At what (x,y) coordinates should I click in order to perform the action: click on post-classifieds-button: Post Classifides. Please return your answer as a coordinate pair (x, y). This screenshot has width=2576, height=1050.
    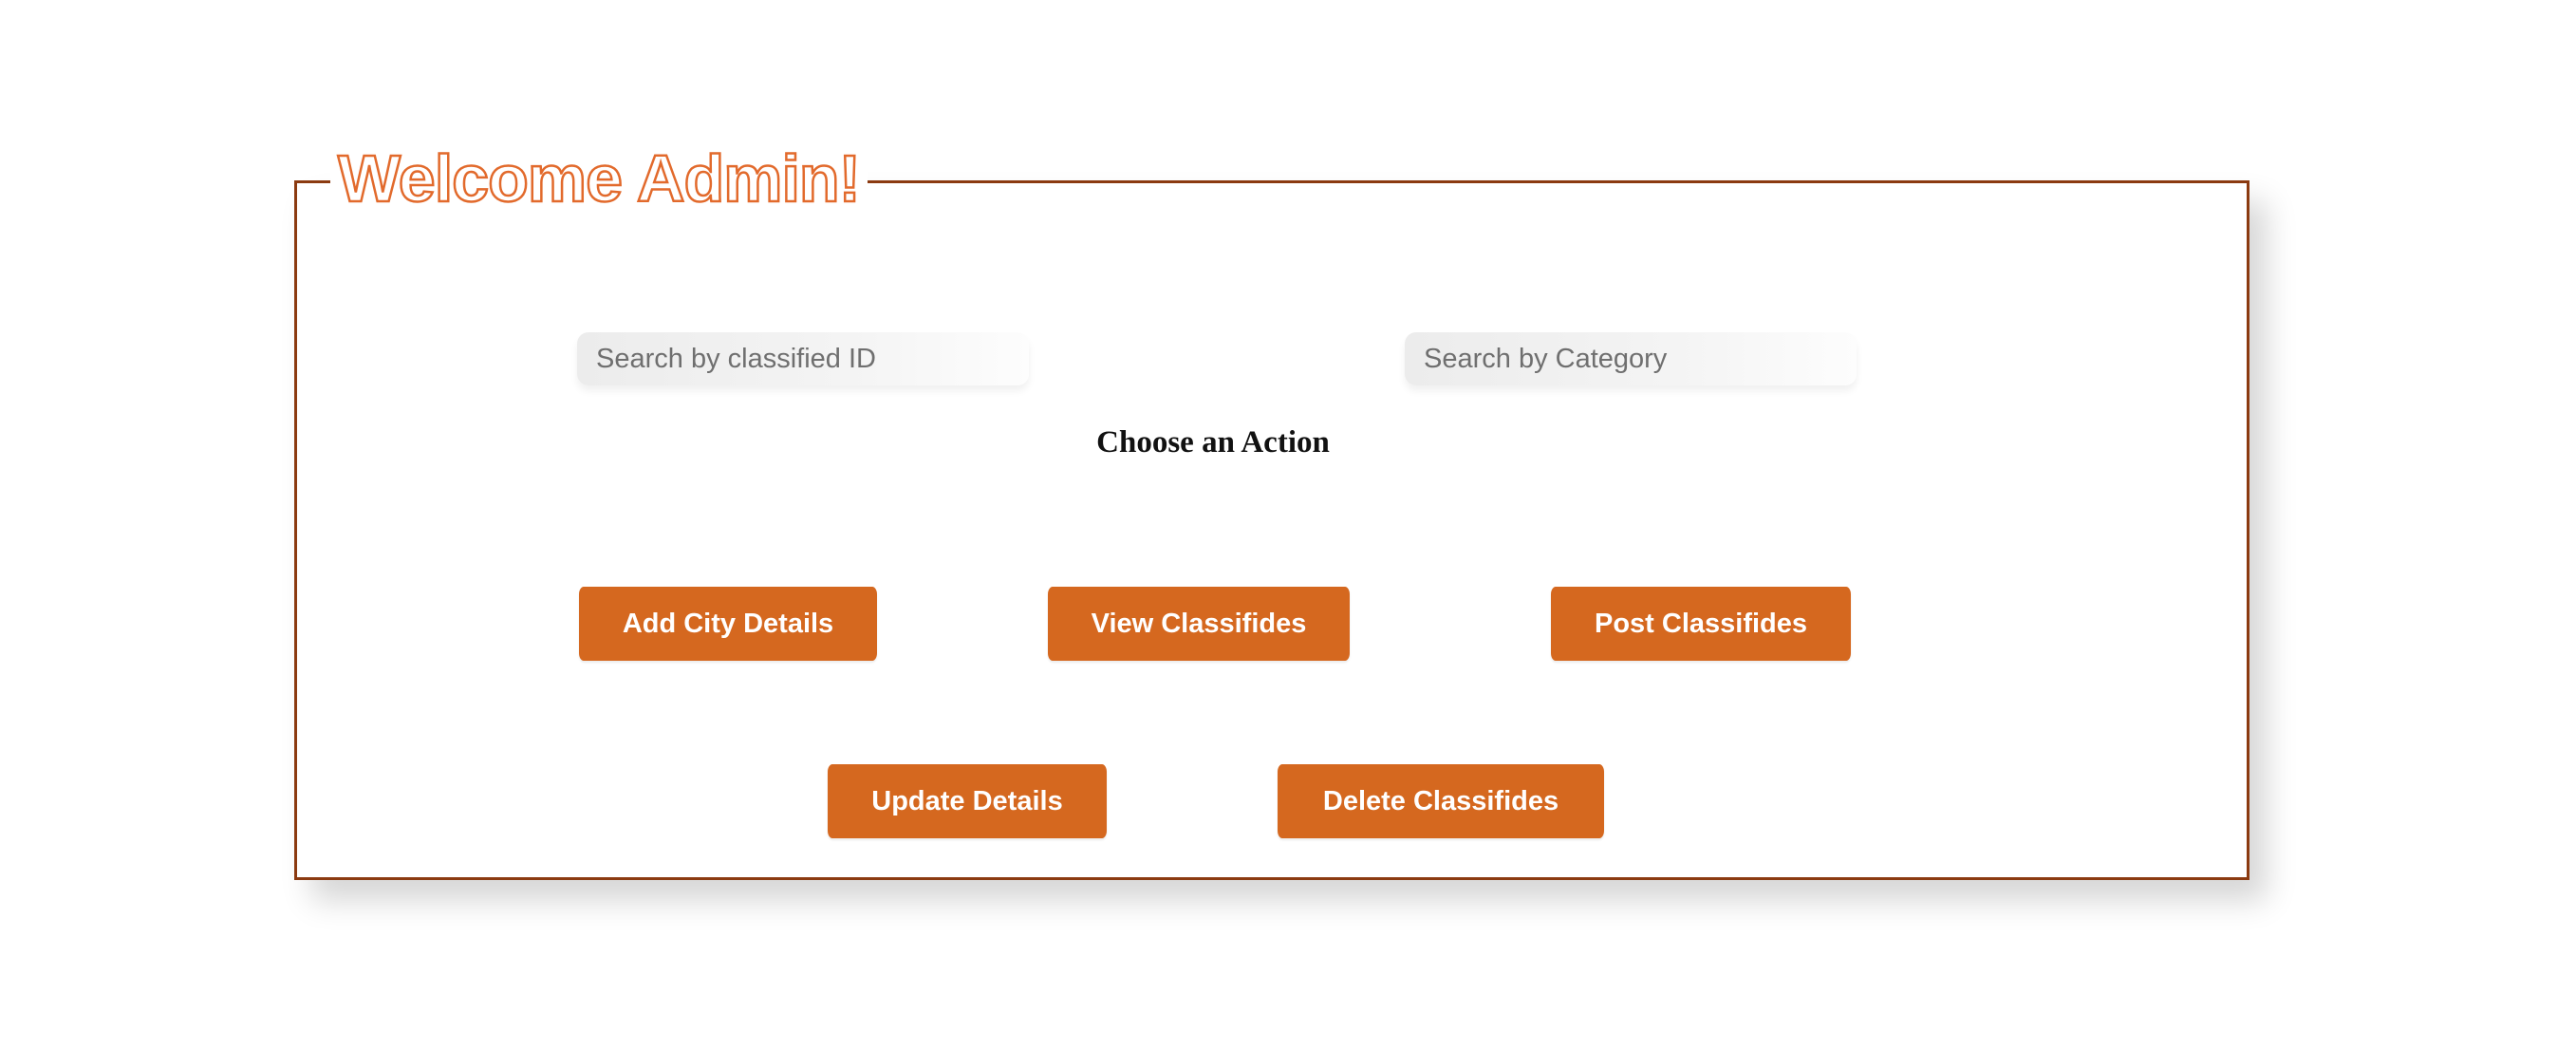
    Looking at the image, I should click on (1701, 624).